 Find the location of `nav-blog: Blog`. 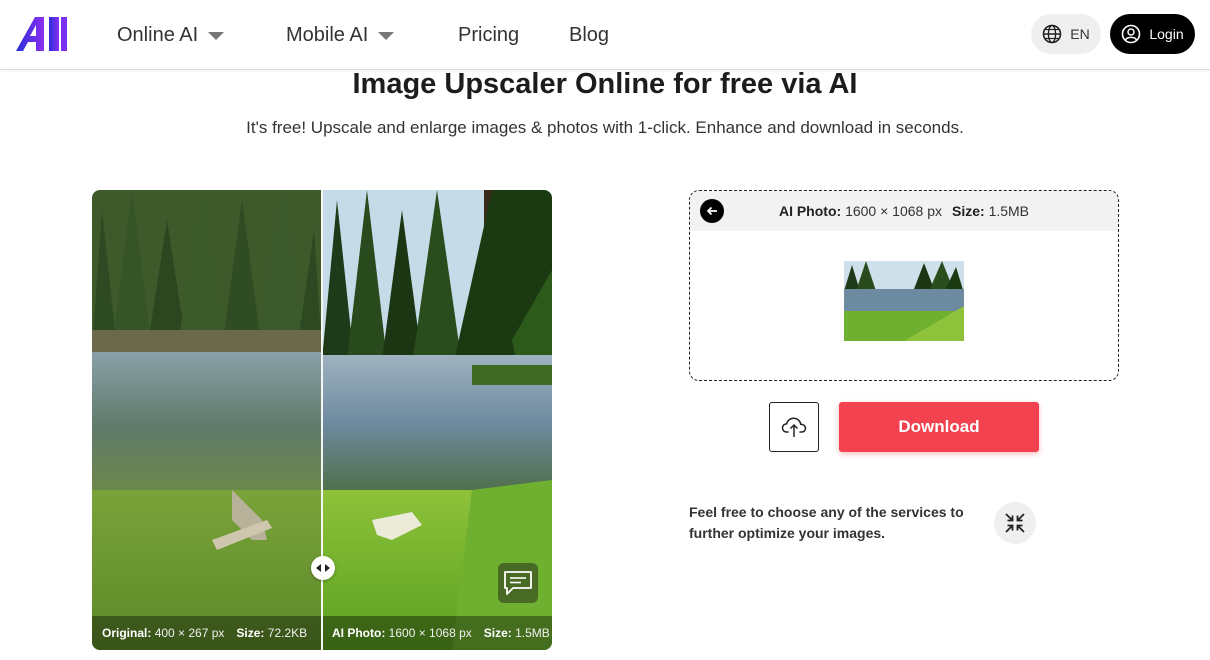

nav-blog: Blog is located at coordinates (589, 35).